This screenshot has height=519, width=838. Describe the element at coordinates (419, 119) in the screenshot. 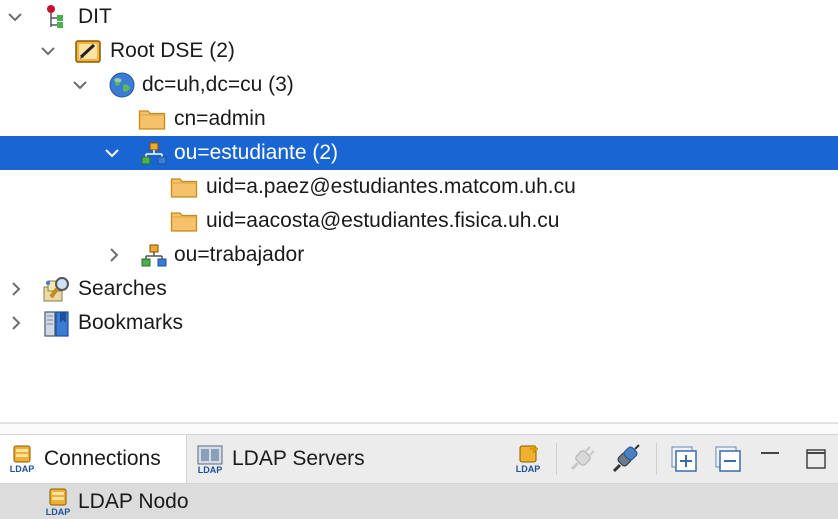

I see `tree-item-admin: cn=admin` at that location.